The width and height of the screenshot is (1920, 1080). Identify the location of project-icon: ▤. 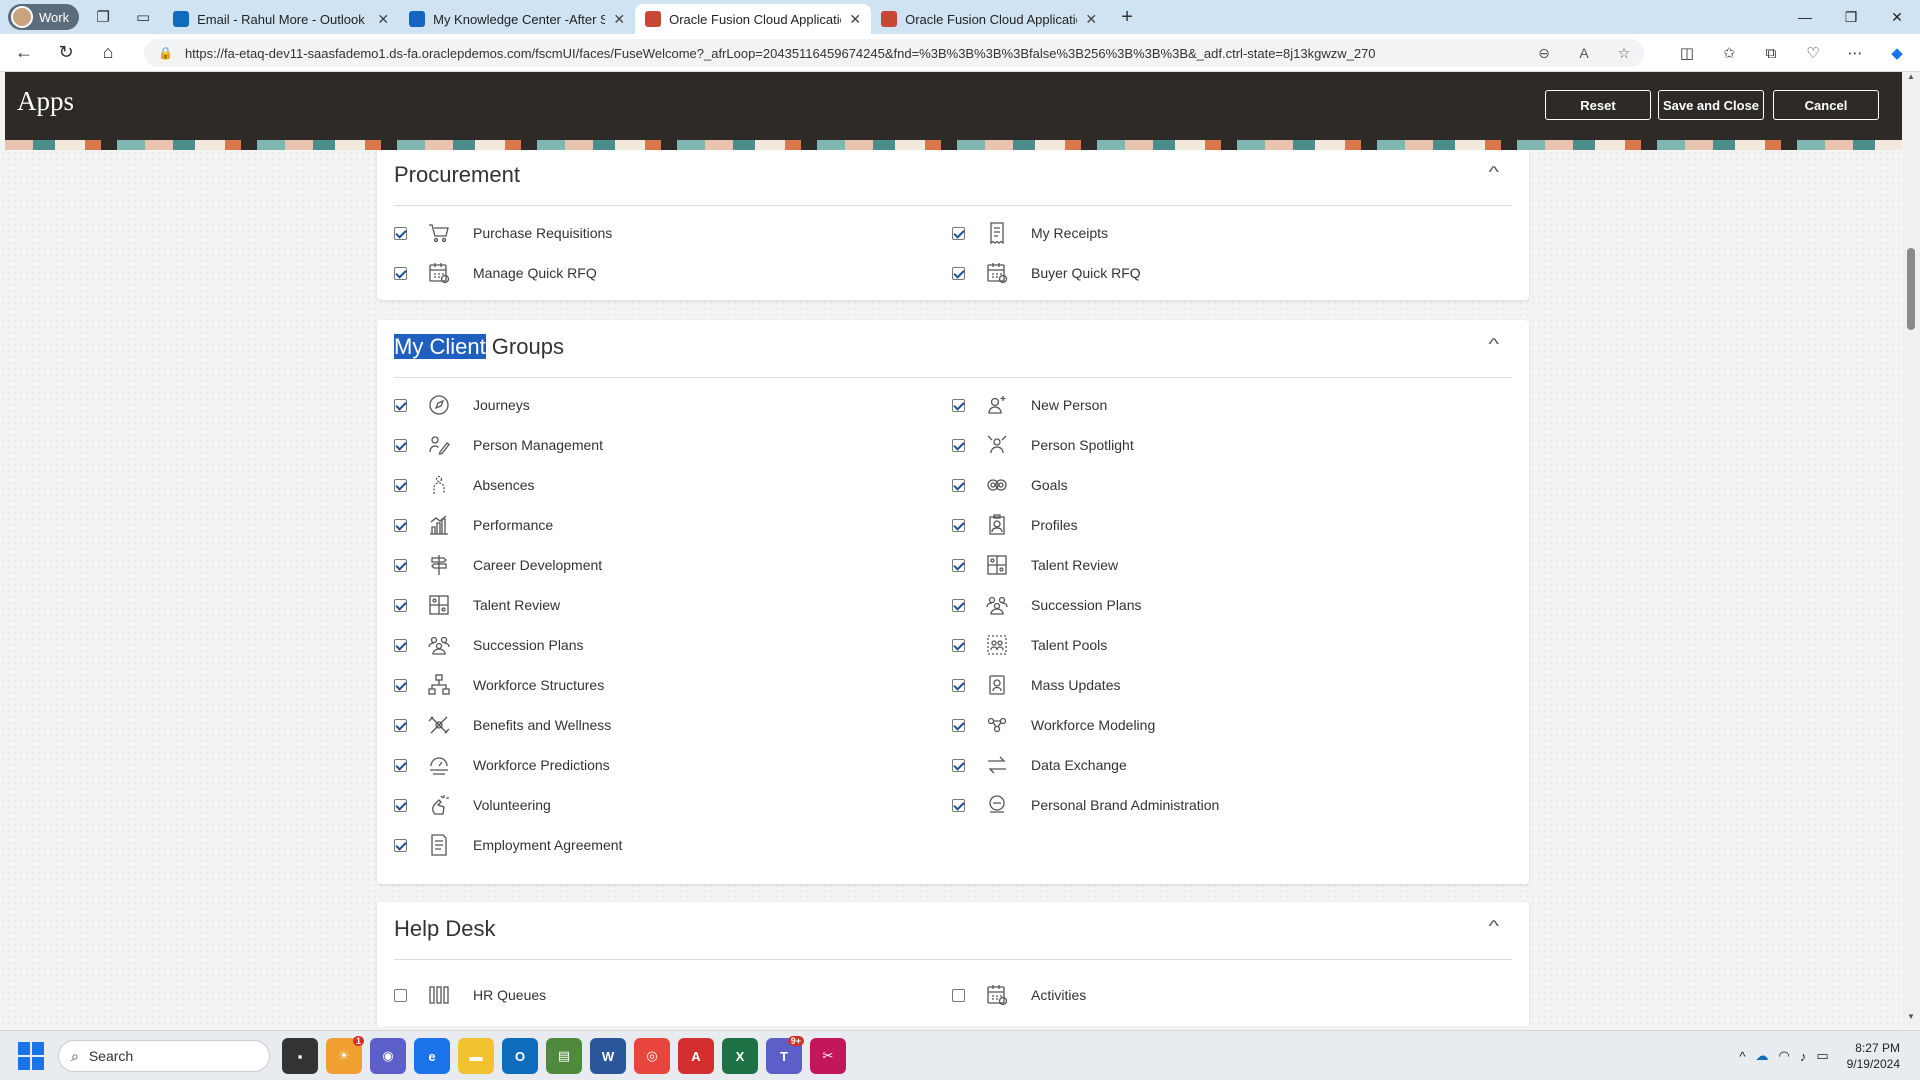
(564, 1056).